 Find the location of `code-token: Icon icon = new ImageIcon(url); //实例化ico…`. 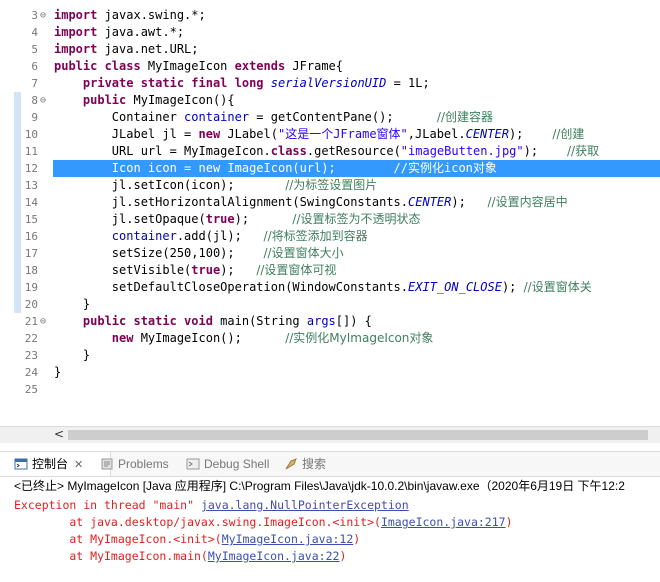

code-token: Icon icon = new ImageIcon(url); //实例化ico… is located at coordinates (275, 168).